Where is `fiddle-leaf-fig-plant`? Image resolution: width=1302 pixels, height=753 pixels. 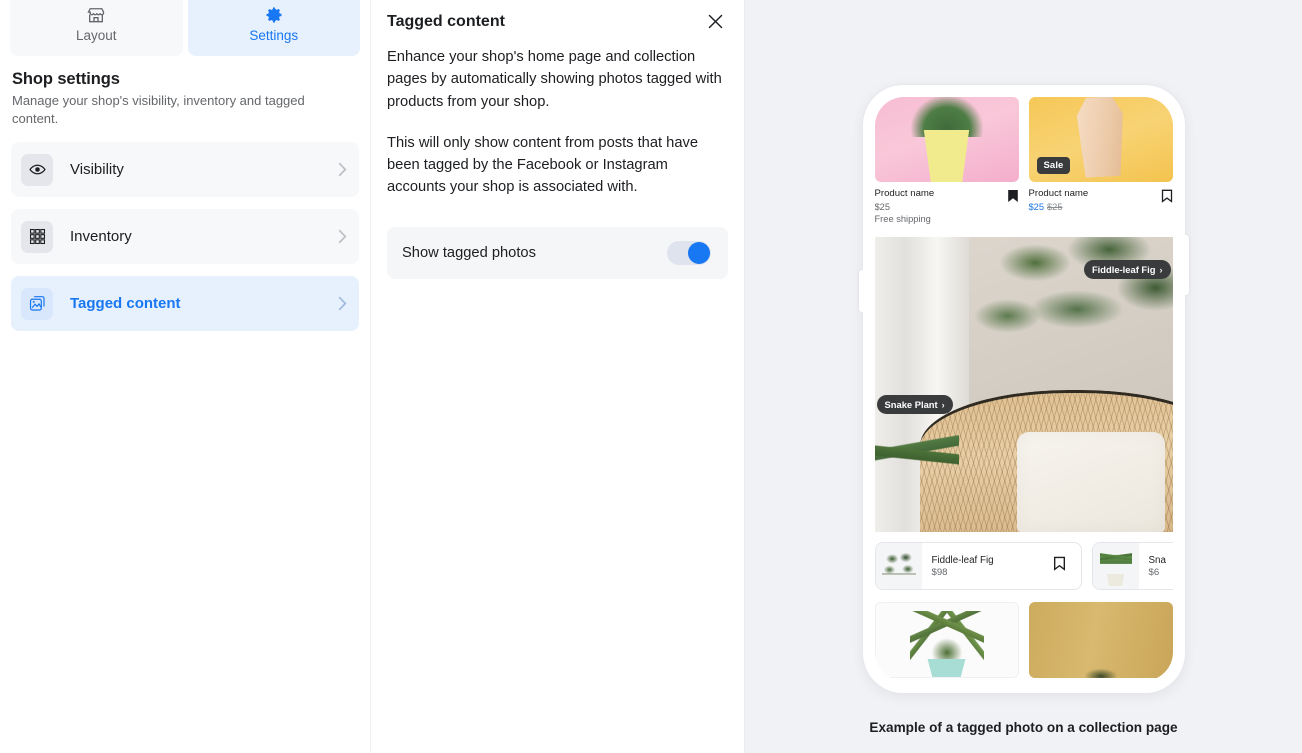
fiddle-leaf-fig-plant is located at coordinates (1069, 308).